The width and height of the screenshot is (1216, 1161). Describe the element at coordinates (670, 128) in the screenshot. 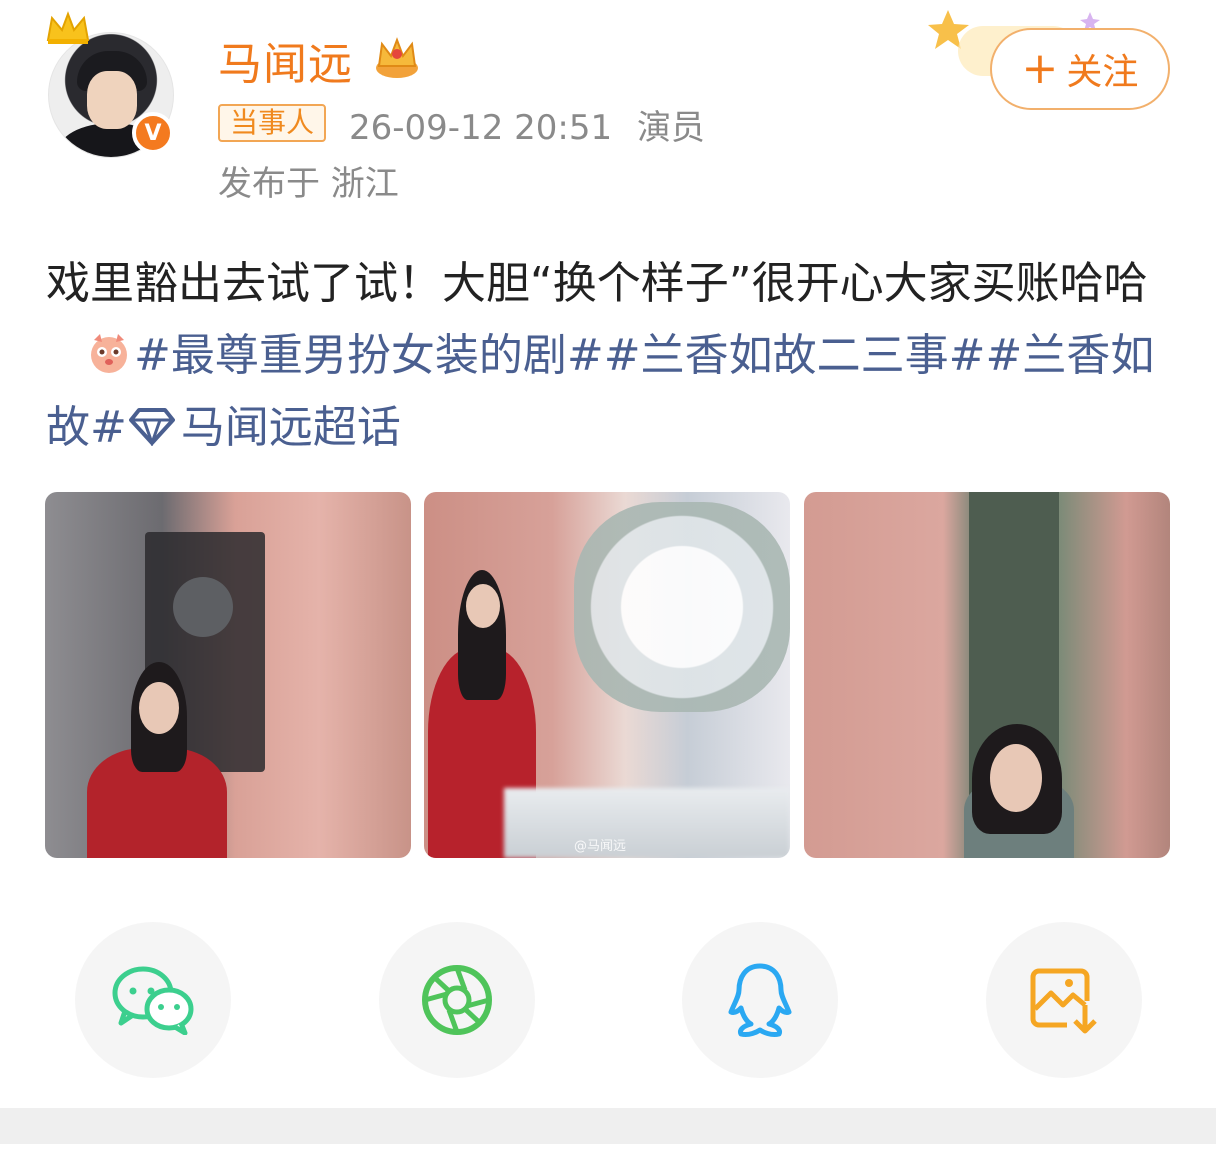

I see `author-occupation: 演员` at that location.